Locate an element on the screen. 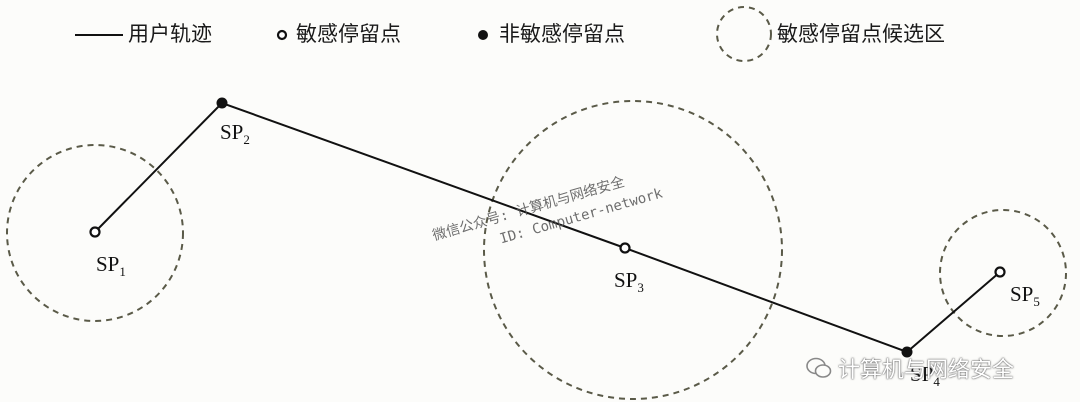 Image resolution: width=1080 pixels, height=402 pixels. brand-watermark: 计算机与网络安全 is located at coordinates (910, 368).